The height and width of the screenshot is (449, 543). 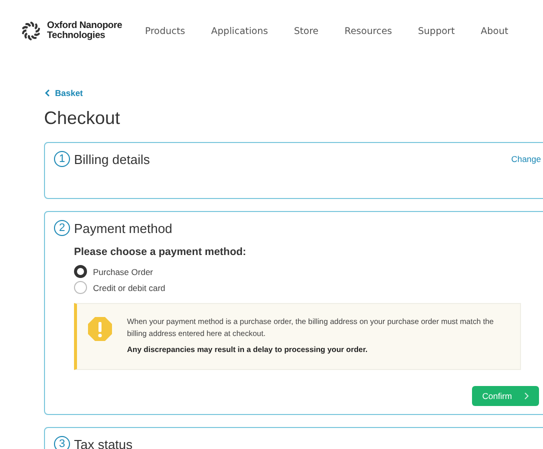 I want to click on nav-link: Products, so click(x=165, y=31).